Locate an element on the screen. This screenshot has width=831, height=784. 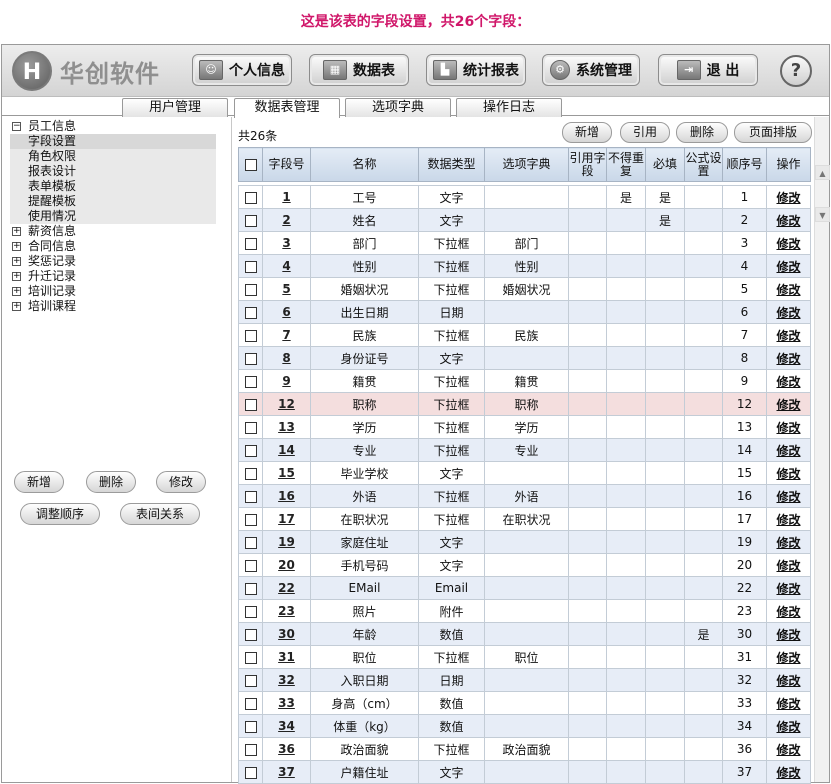
tree-item-role-permissions: 角色权限 is located at coordinates (113, 156).